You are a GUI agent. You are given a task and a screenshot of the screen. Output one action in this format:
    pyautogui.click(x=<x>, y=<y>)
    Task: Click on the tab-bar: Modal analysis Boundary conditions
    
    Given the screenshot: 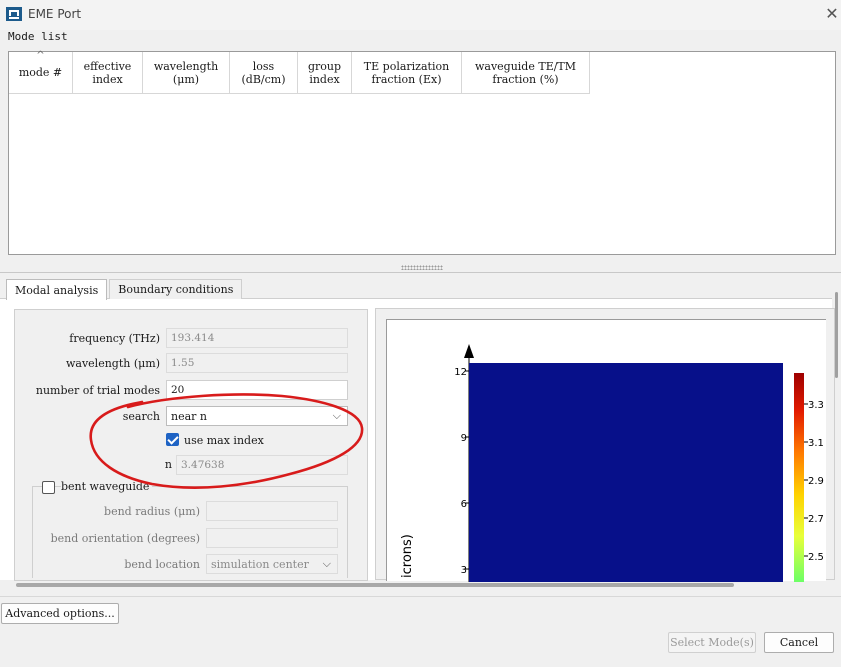 What is the action you would take?
    pyautogui.click(x=125, y=289)
    